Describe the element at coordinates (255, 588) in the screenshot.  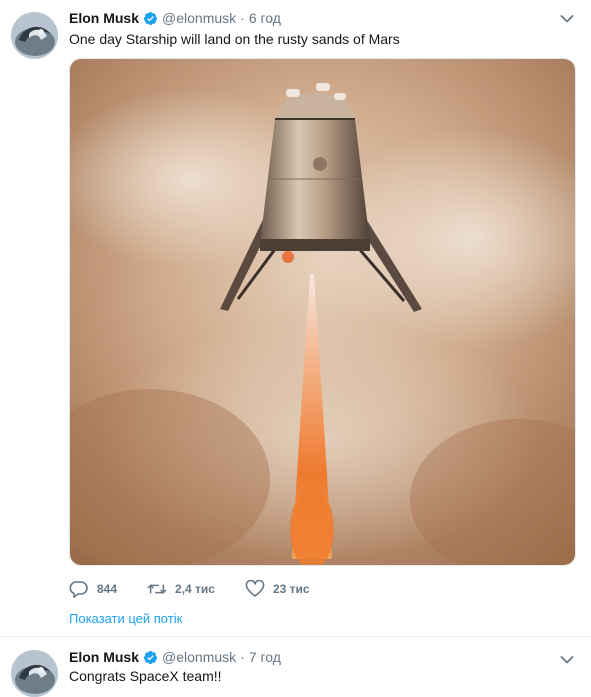
I see `heart-outline-icon` at that location.